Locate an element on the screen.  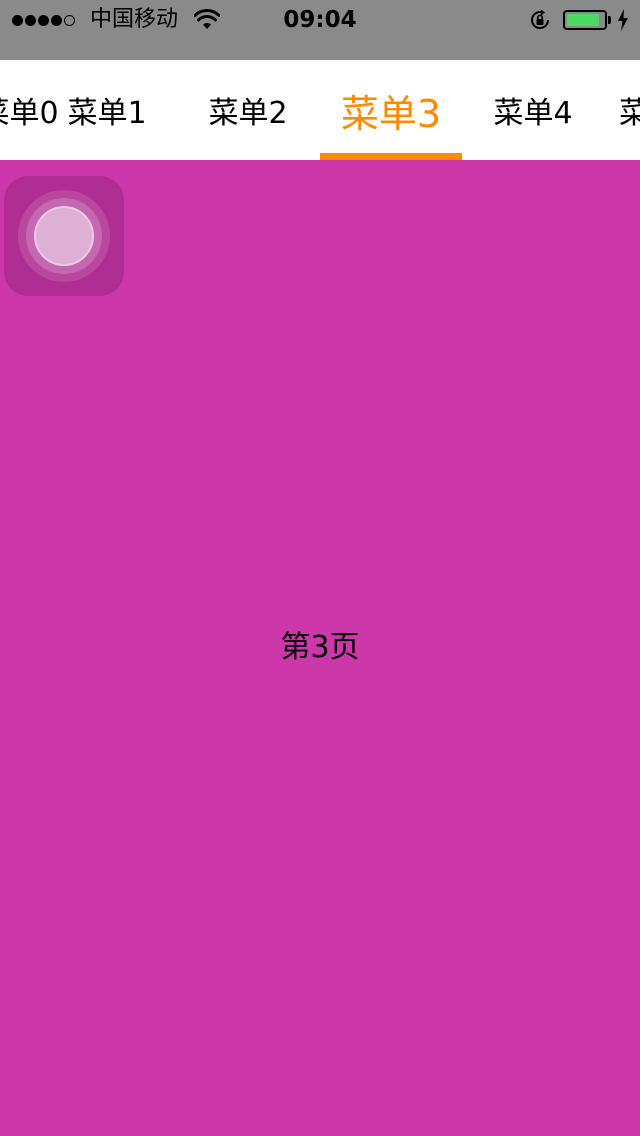
assistive-touch-icon is located at coordinates (64, 236).